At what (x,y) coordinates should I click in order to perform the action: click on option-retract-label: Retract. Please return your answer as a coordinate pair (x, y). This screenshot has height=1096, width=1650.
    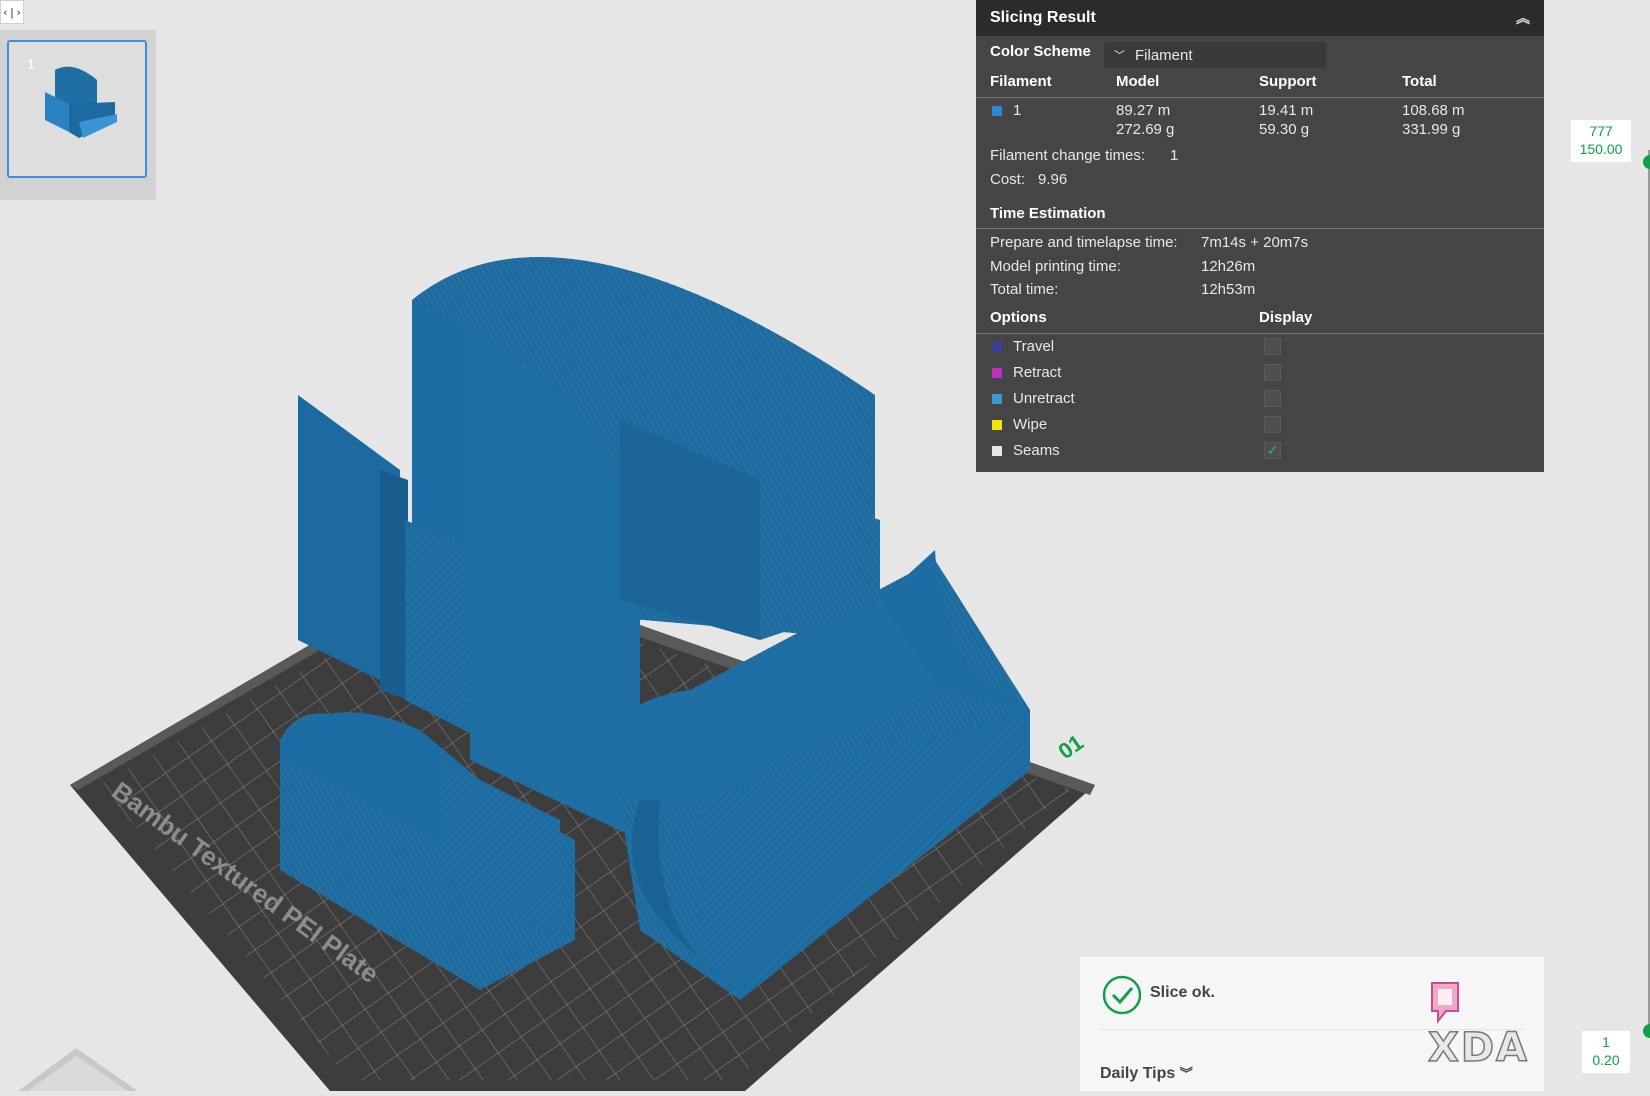
    Looking at the image, I should click on (1037, 372).